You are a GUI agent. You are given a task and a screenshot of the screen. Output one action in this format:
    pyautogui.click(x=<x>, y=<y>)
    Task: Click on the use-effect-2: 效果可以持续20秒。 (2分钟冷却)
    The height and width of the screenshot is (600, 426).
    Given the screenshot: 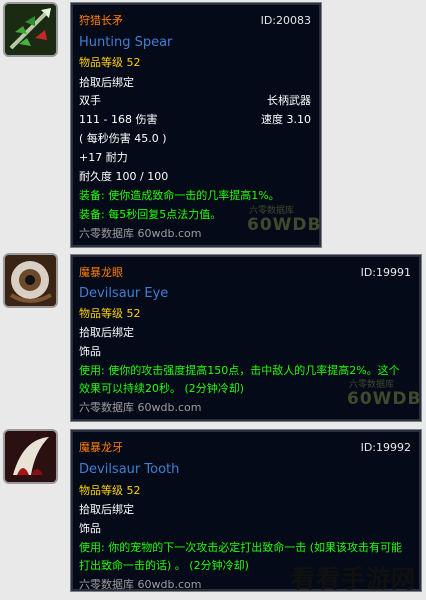 What is the action you would take?
    pyautogui.click(x=162, y=388)
    